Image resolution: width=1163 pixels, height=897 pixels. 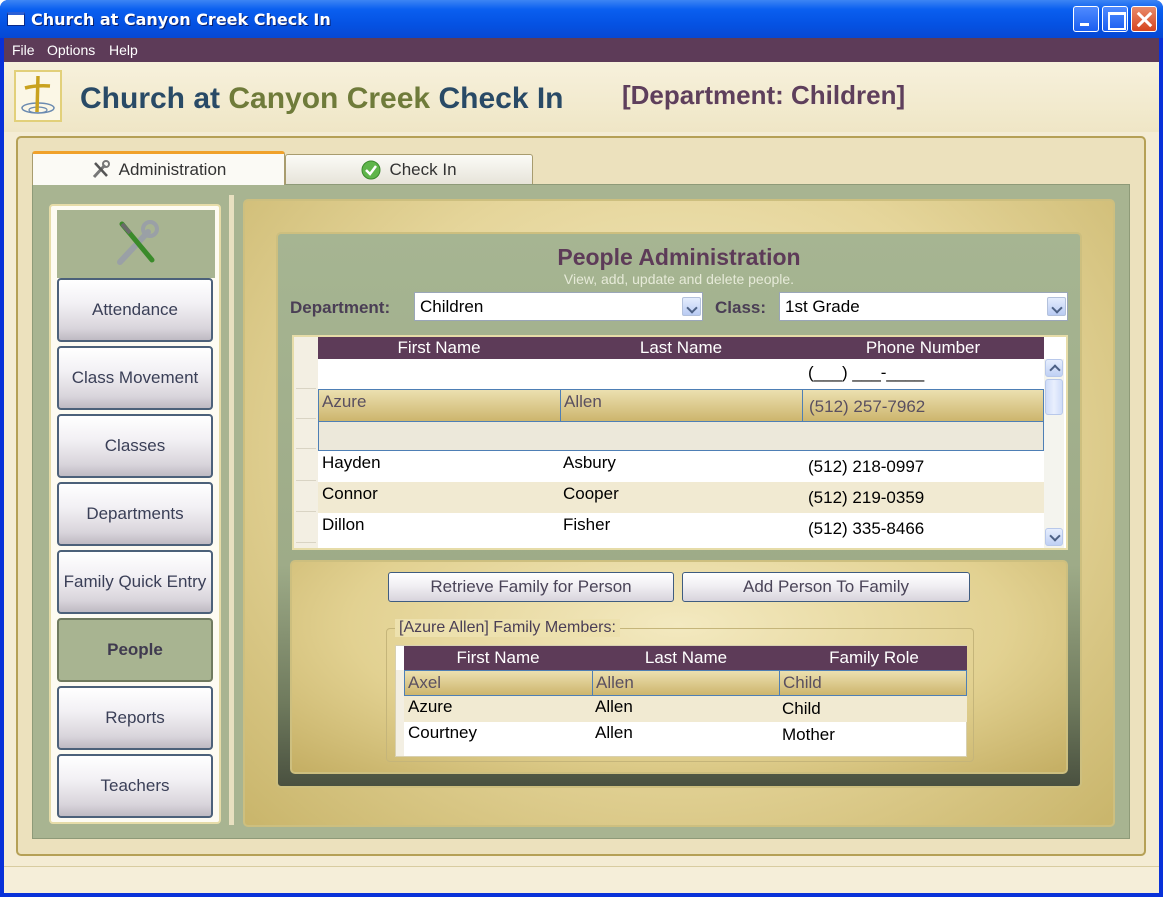 What do you see at coordinates (452, 306) in the screenshot?
I see `department-select-value: Children` at bounding box center [452, 306].